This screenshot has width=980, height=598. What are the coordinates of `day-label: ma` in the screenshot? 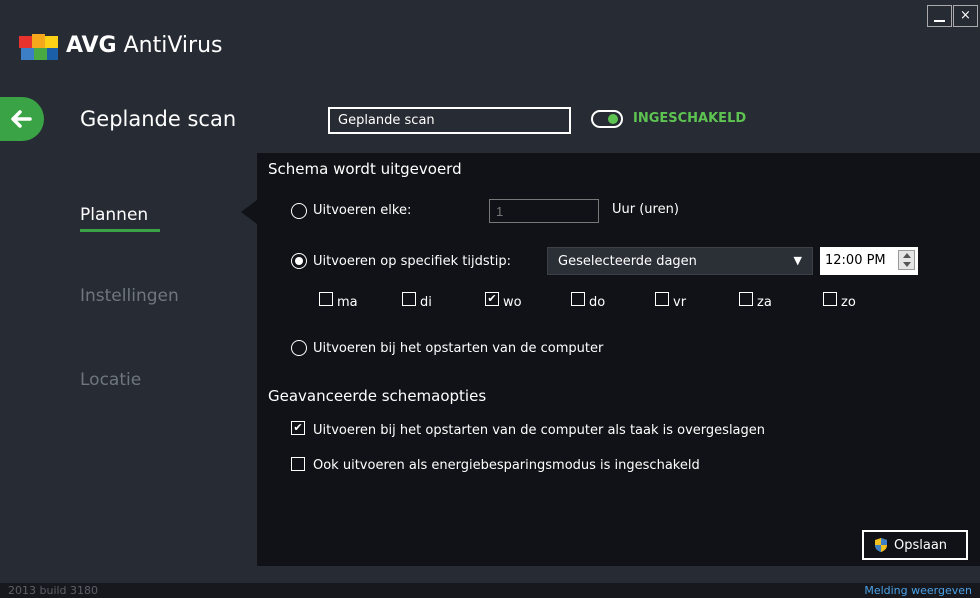 It's located at (347, 302).